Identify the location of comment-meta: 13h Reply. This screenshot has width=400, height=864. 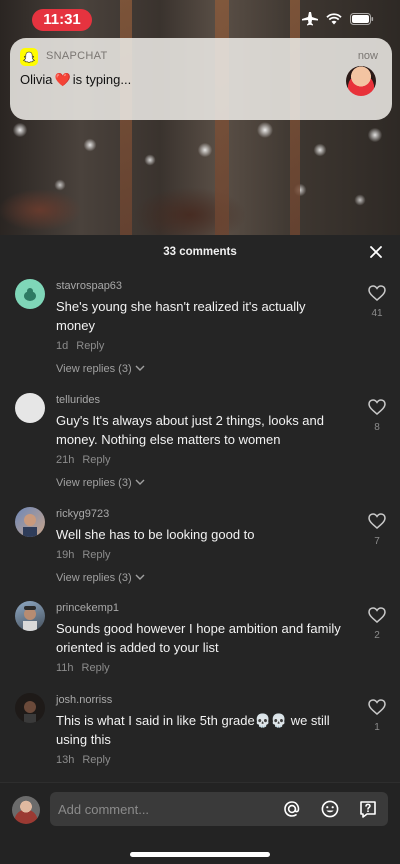
(83, 760).